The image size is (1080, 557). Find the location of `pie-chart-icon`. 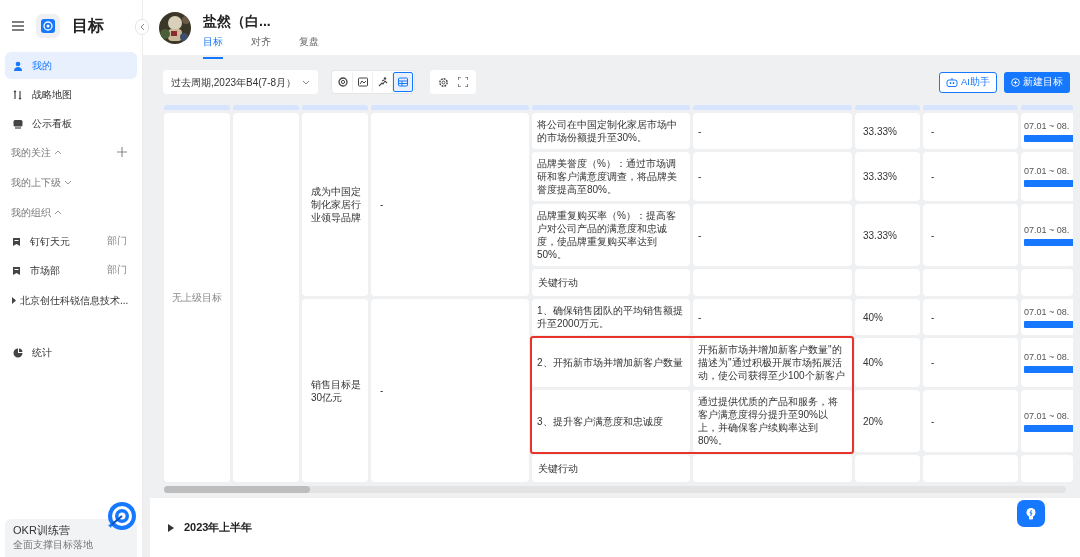

pie-chart-icon is located at coordinates (18, 352).